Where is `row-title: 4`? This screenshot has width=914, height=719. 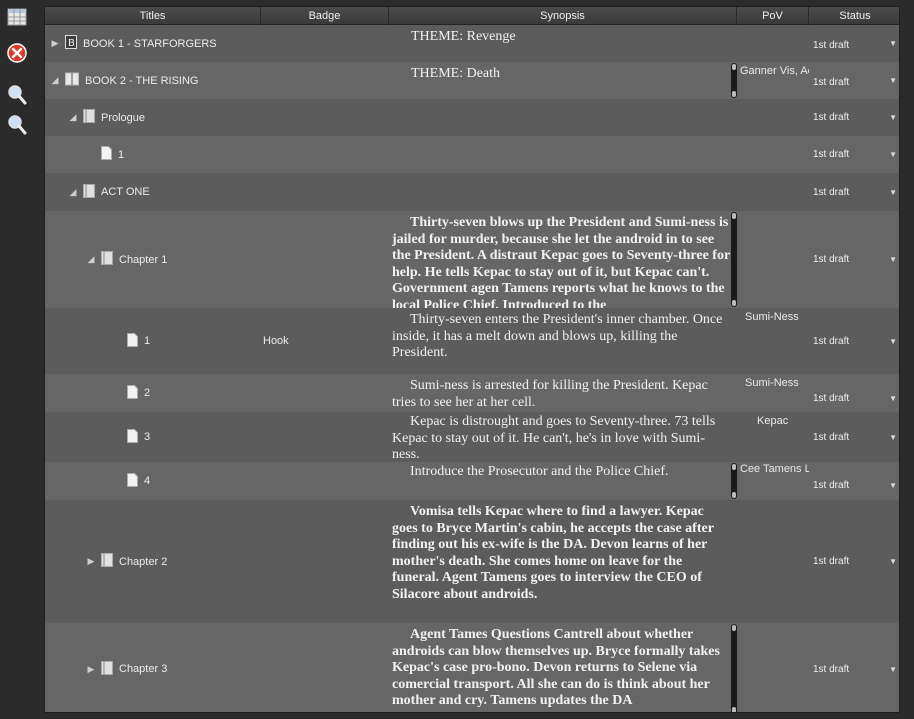
row-title: 4 is located at coordinates (136, 481).